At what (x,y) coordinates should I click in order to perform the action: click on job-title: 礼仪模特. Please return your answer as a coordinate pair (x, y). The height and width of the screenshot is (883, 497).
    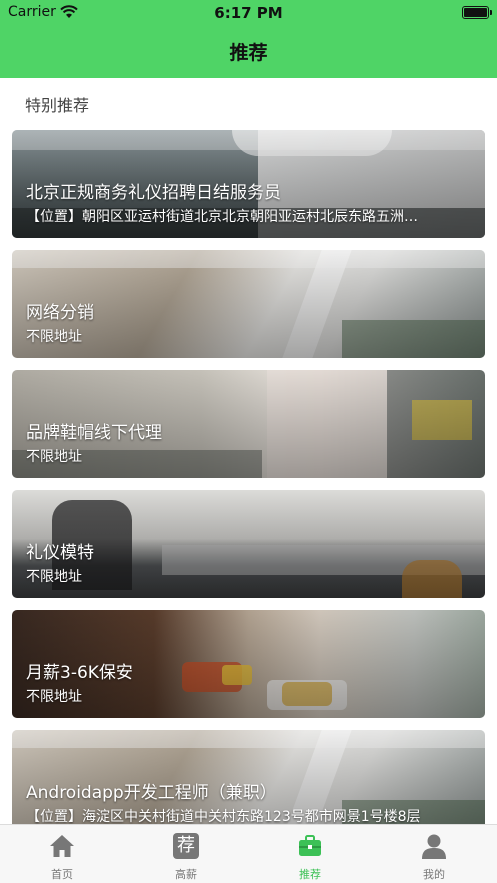
    Looking at the image, I should click on (60, 553).